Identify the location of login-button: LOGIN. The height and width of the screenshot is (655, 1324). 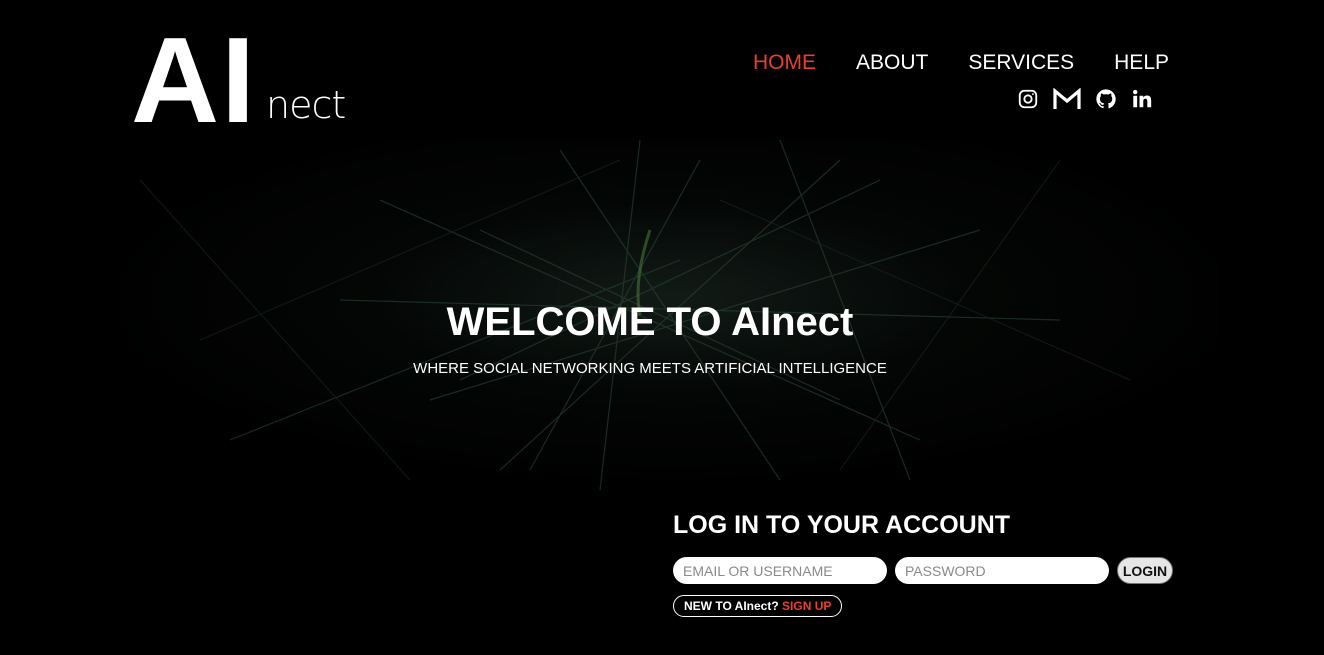
(1145, 570).